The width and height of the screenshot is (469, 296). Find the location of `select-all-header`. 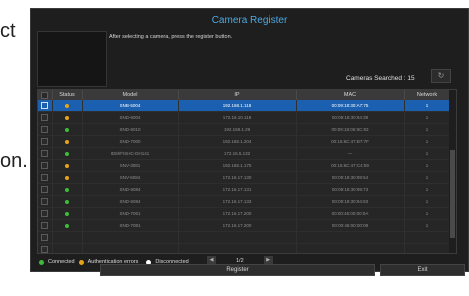

select-all-header is located at coordinates (45, 95).